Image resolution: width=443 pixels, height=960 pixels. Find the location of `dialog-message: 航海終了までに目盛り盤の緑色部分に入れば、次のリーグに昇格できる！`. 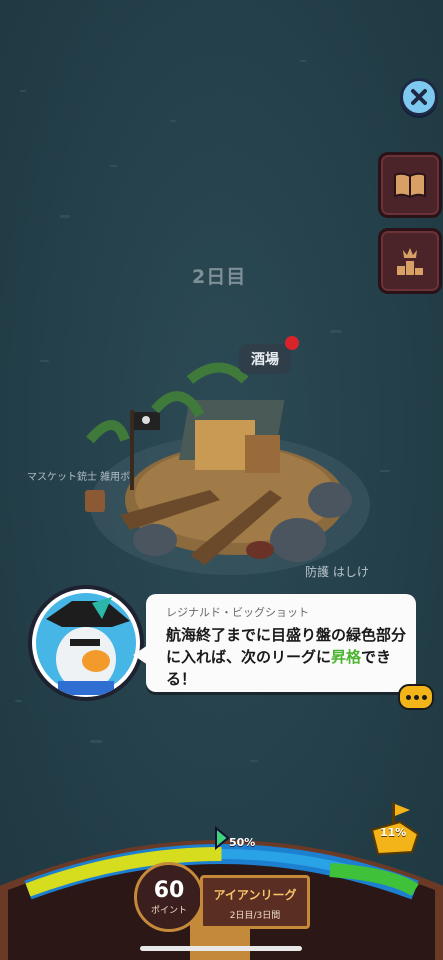

dialog-message: 航海終了までに目盛り盤の緑色部分に入れば、次のリーグに昇格できる！ is located at coordinates (286, 657).